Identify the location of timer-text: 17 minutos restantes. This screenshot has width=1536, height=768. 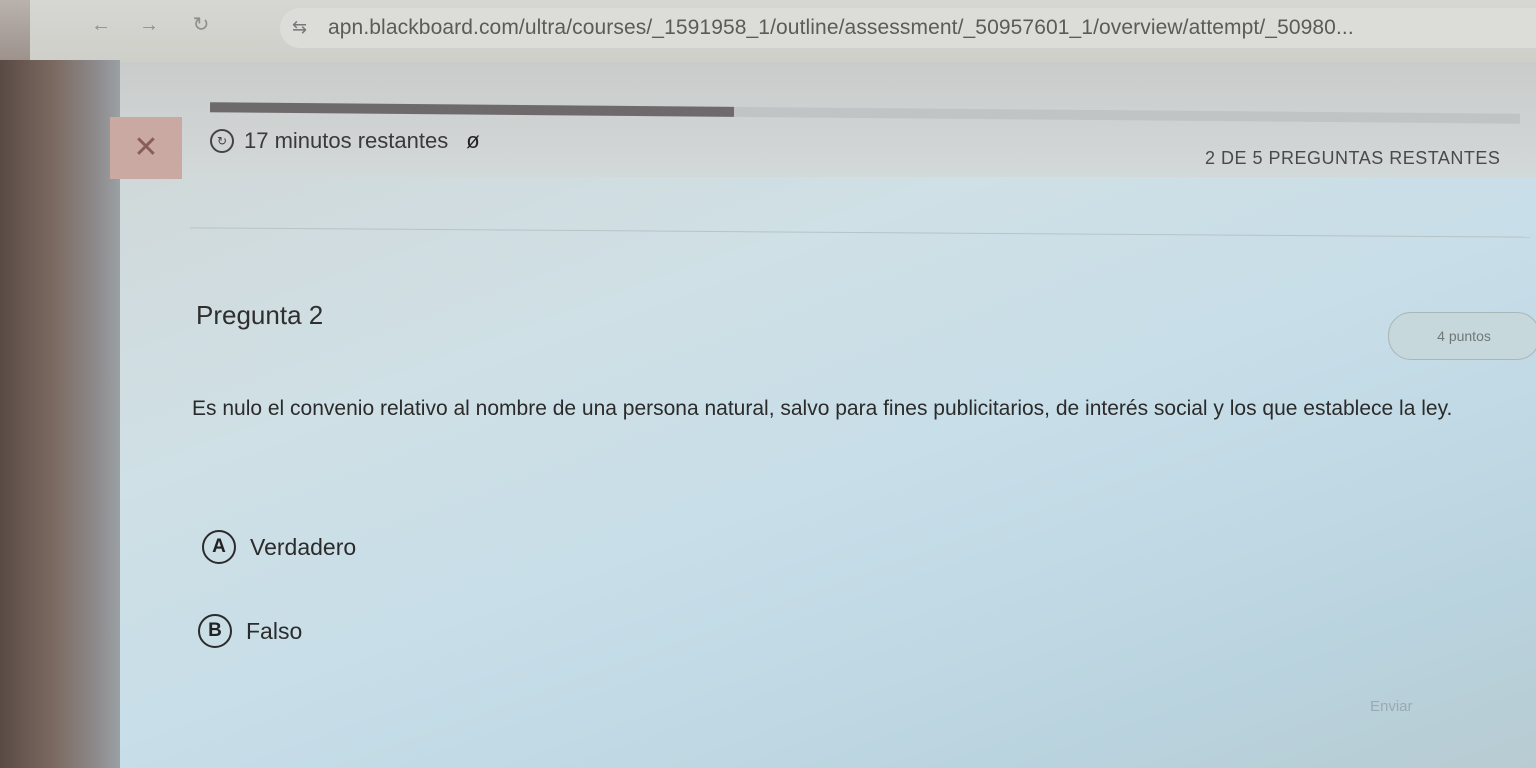
(346, 140).